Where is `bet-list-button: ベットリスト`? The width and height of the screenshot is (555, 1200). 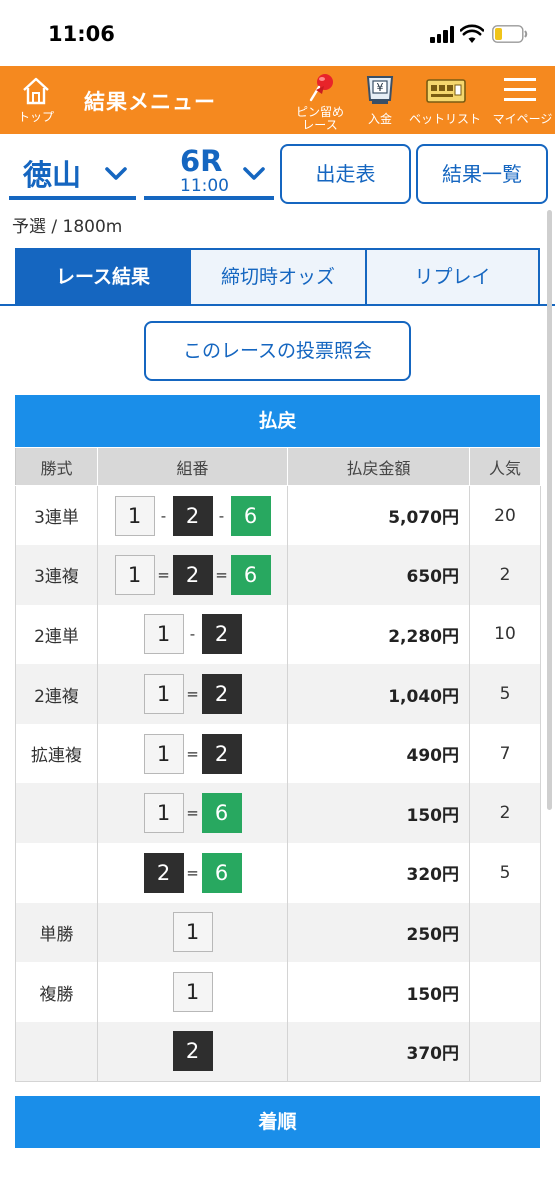
bet-list-button: ベットリスト is located at coordinates (445, 100).